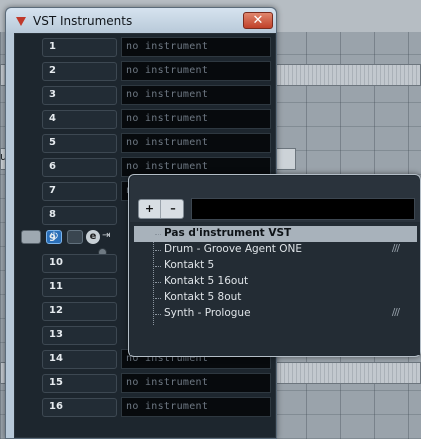 Image resolution: width=421 pixels, height=439 pixels. What do you see at coordinates (52, 46) in the screenshot?
I see `slot-number: 1` at bounding box center [52, 46].